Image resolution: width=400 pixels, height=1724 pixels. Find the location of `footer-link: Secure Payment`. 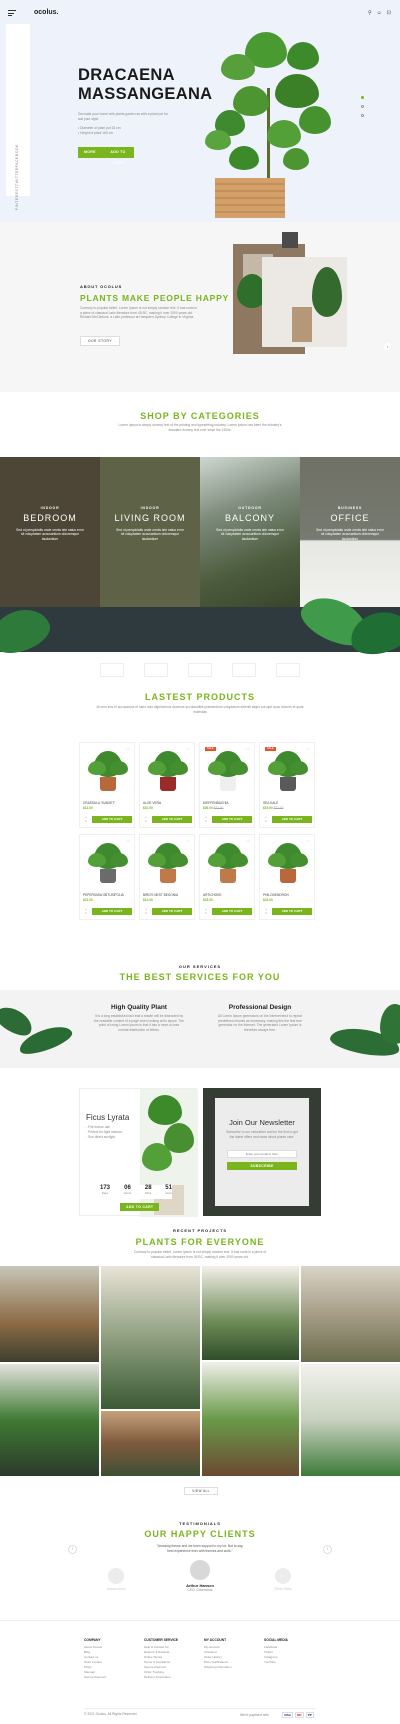

footer-link: Secure Payment is located at coordinates (114, 1677).